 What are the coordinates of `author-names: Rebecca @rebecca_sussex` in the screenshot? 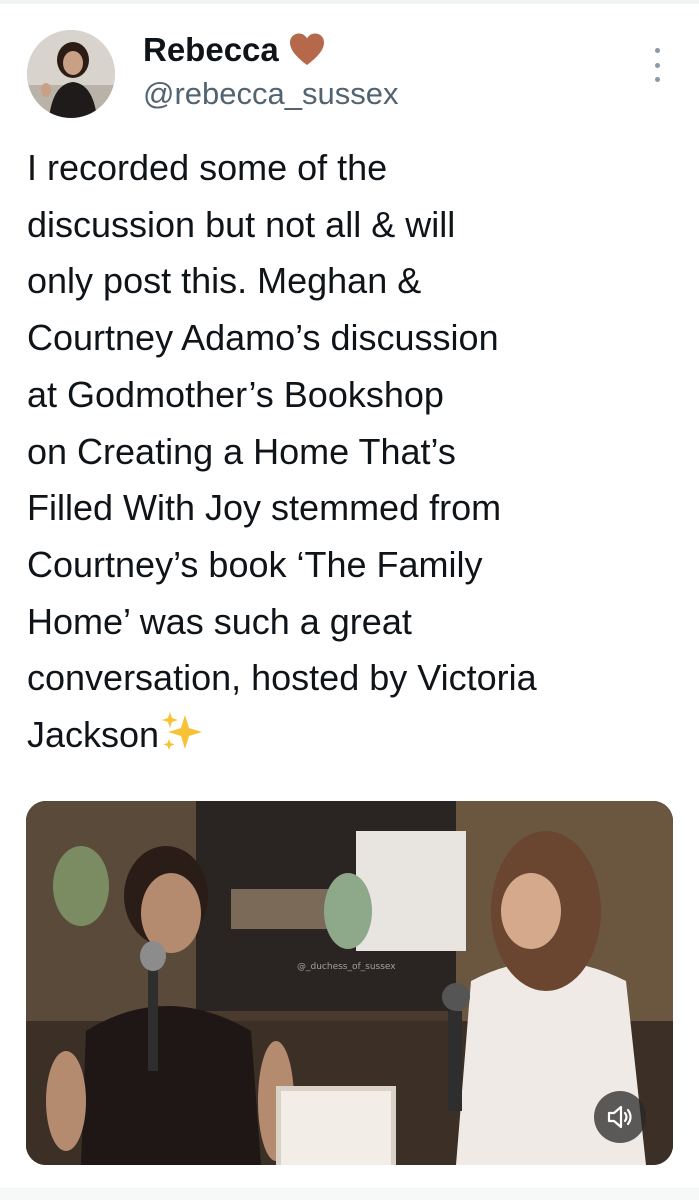 It's located at (270, 71).